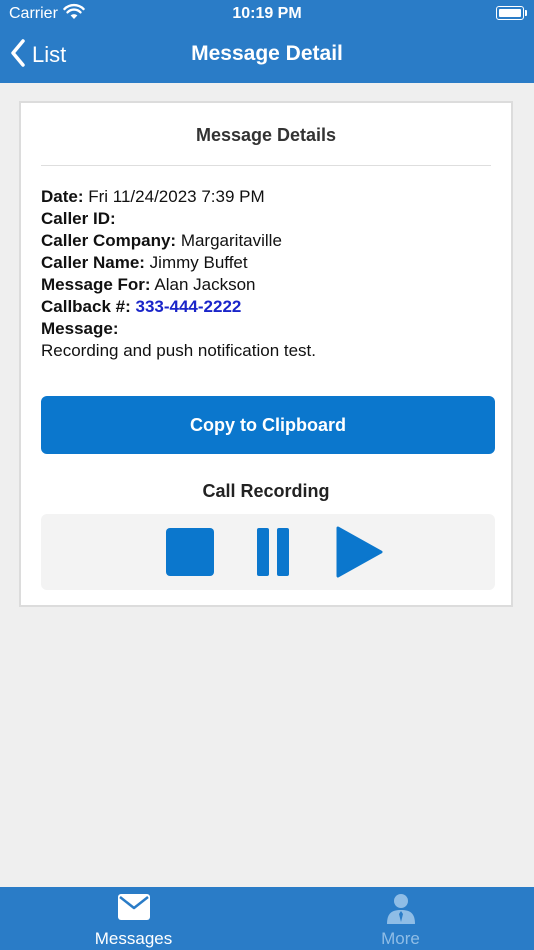 Image resolution: width=534 pixels, height=950 pixels. Describe the element at coordinates (268, 425) in the screenshot. I see `copy-to-clipboard-button: Copy to Clipboard` at that location.